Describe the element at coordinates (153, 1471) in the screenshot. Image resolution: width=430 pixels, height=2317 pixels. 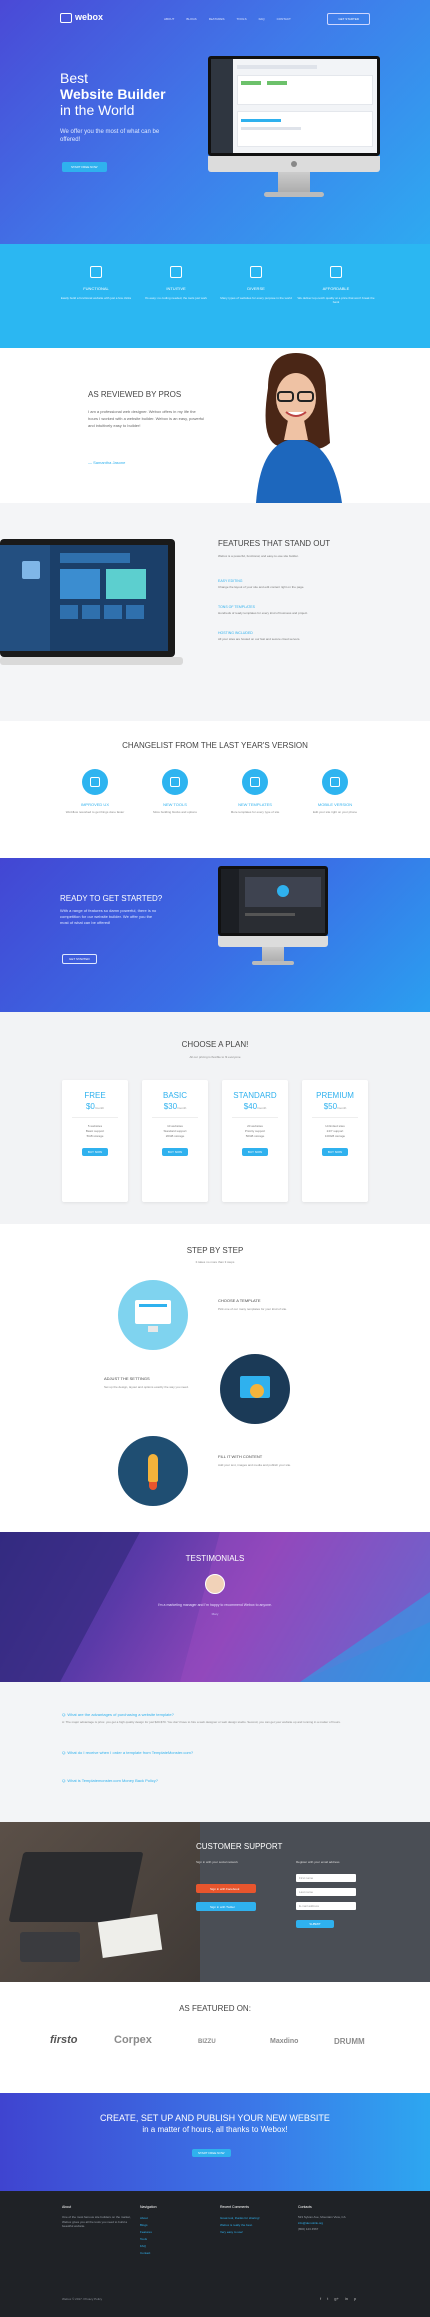
I see `rocket-icon` at that location.